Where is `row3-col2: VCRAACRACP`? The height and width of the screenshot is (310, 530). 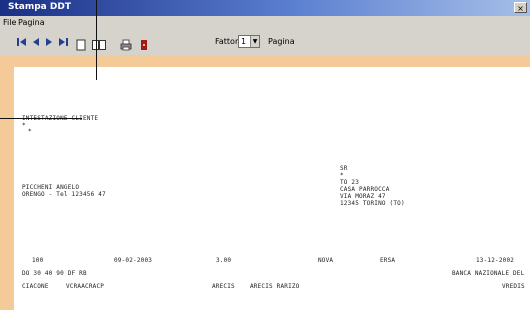 row3-col2: VCRAACRACP is located at coordinates (85, 286).